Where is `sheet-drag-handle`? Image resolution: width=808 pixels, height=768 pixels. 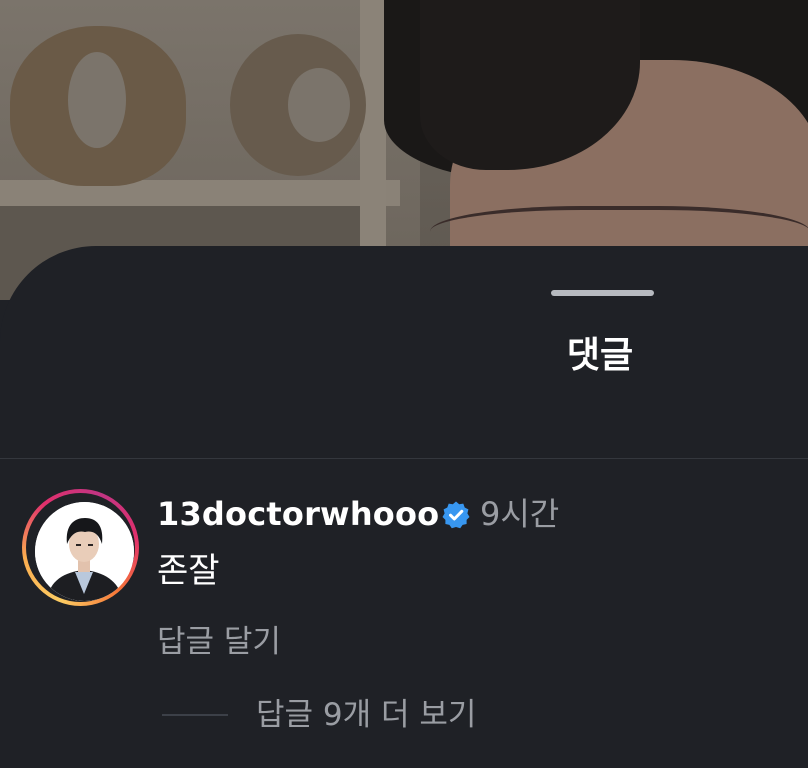
sheet-drag-handle is located at coordinates (602, 293).